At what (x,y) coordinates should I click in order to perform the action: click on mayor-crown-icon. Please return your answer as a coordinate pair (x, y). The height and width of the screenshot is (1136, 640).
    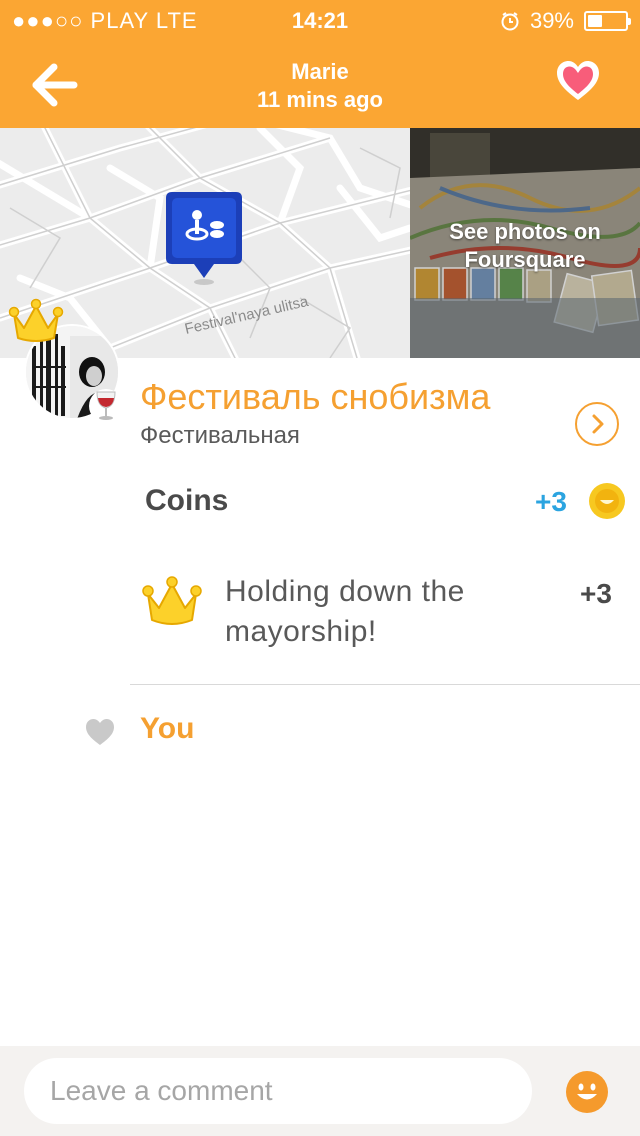
    Looking at the image, I should click on (36, 320).